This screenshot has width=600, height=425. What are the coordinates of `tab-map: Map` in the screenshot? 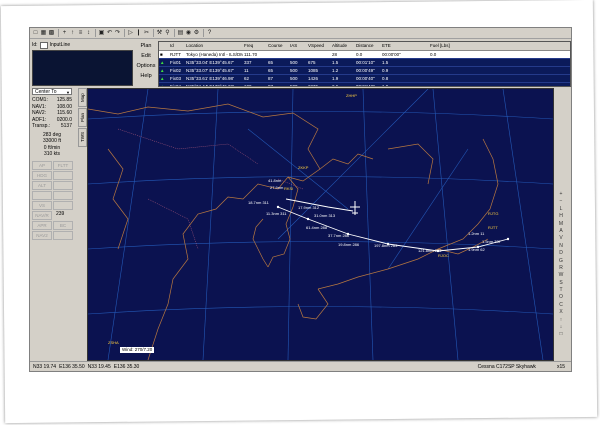 It's located at (82, 97).